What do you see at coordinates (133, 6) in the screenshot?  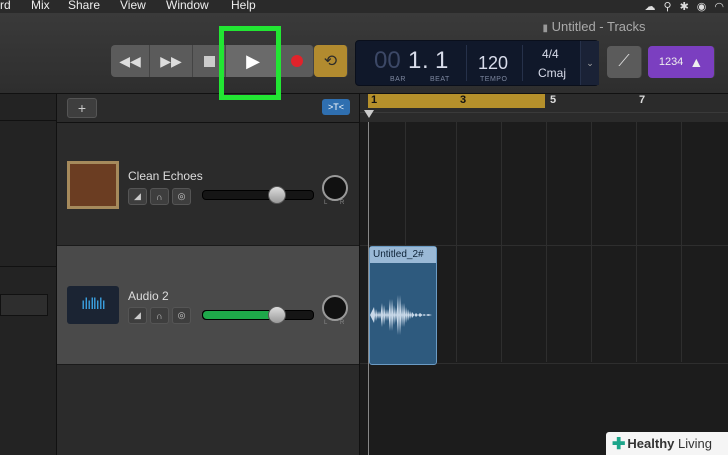 I see `menu-item-view: View` at bounding box center [133, 6].